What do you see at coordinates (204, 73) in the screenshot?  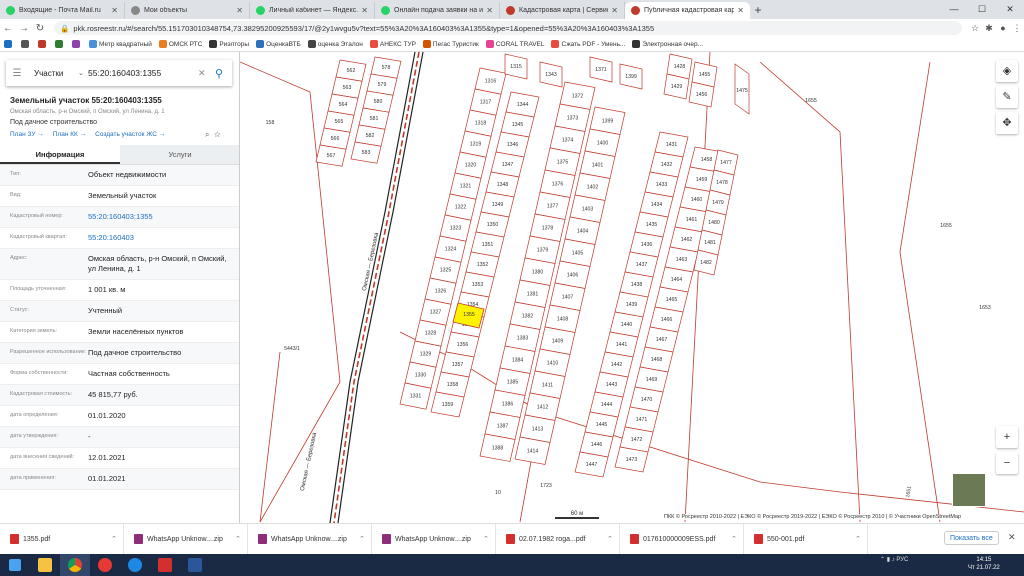 I see `clear-icon: ✕` at bounding box center [204, 73].